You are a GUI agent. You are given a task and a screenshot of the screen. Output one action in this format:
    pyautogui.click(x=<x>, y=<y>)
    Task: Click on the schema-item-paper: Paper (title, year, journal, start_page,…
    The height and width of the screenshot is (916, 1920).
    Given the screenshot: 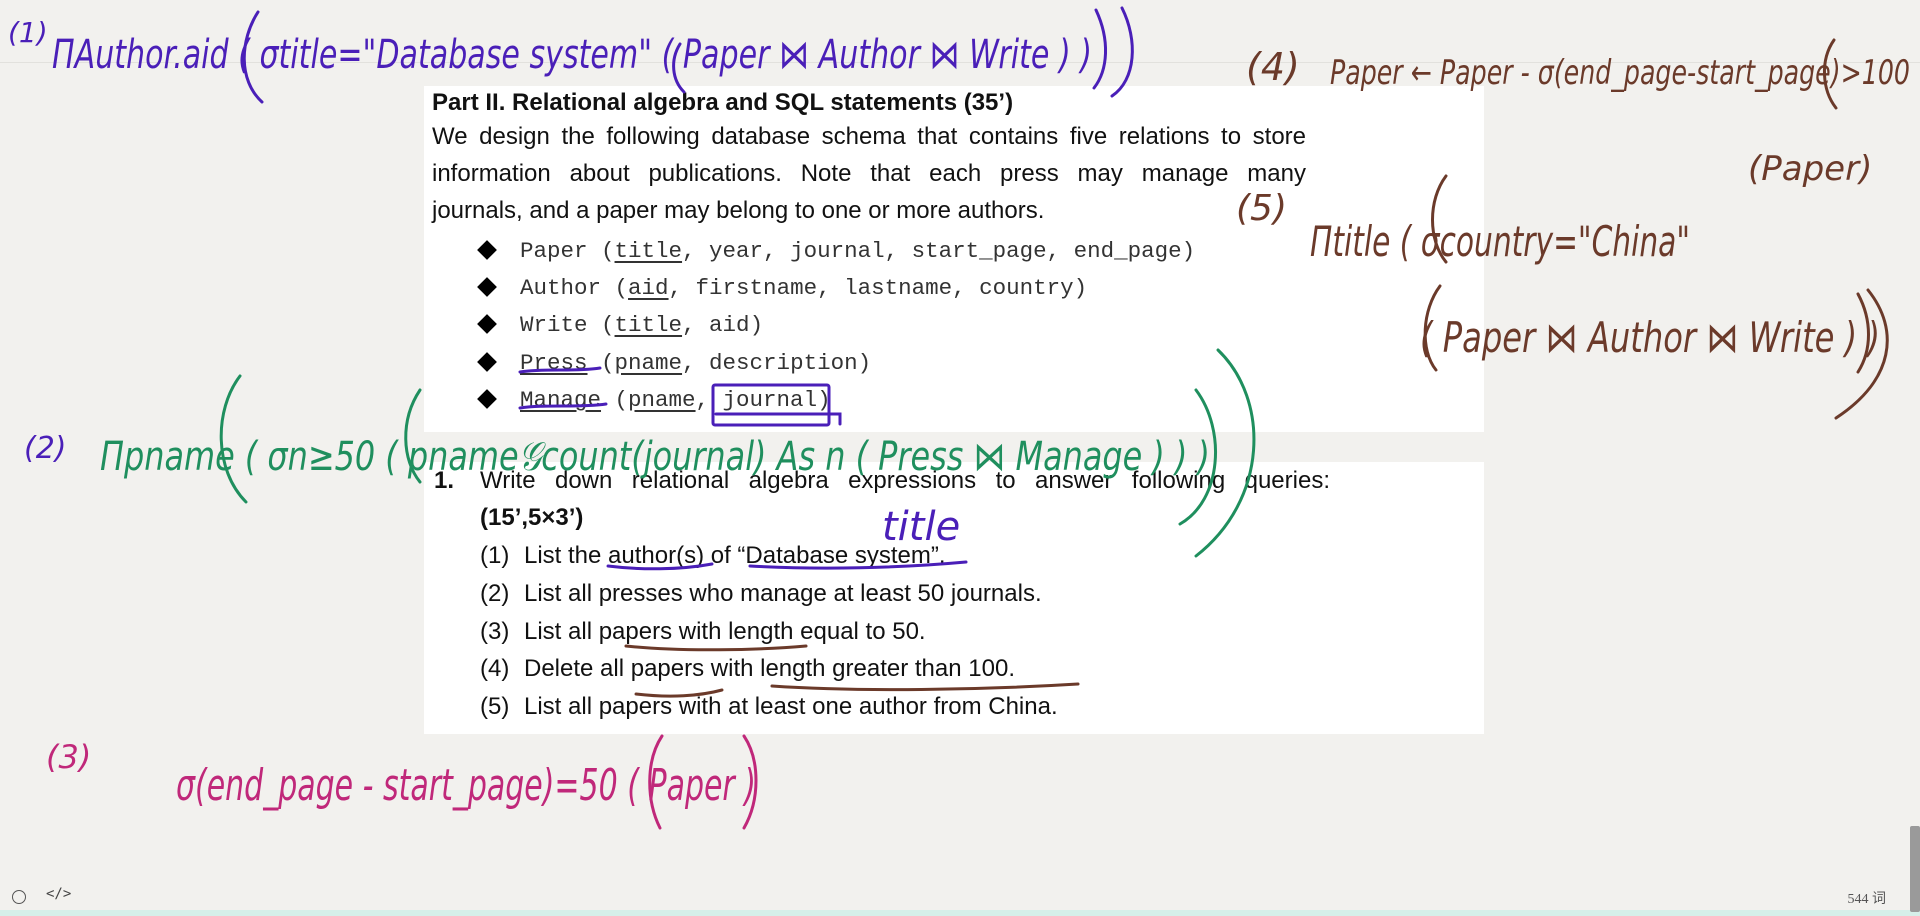 What is the action you would take?
    pyautogui.click(x=858, y=251)
    